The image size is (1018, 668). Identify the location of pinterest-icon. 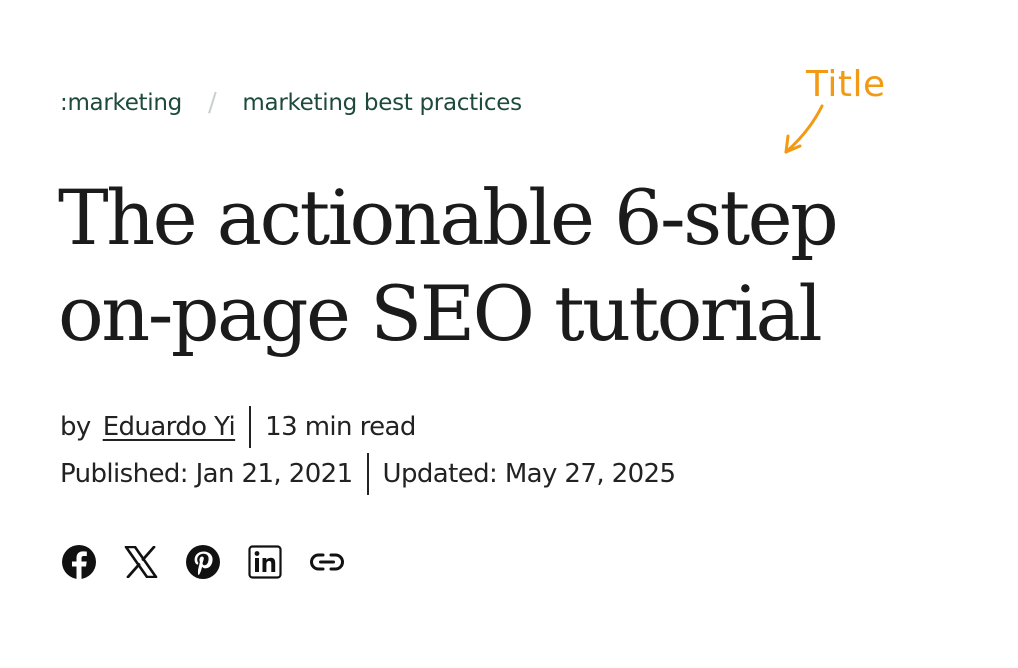
(203, 562).